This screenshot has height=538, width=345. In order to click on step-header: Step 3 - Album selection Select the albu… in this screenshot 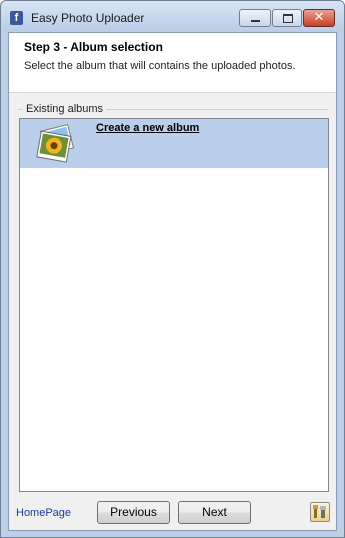, I will do `click(172, 63)`.